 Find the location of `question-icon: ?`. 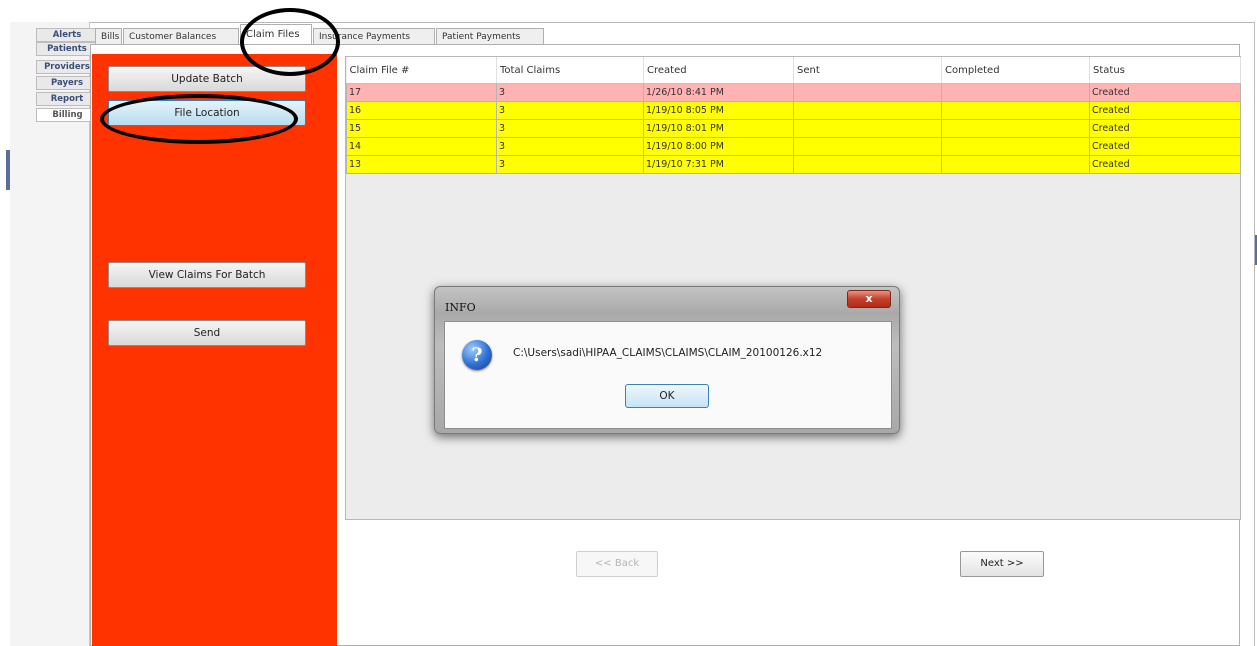

question-icon: ? is located at coordinates (477, 355).